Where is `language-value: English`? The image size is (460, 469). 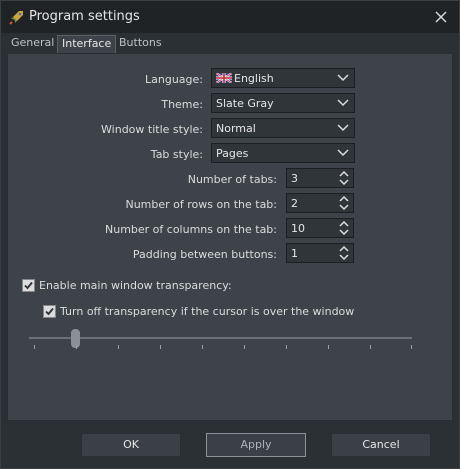
language-value: English is located at coordinates (245, 78).